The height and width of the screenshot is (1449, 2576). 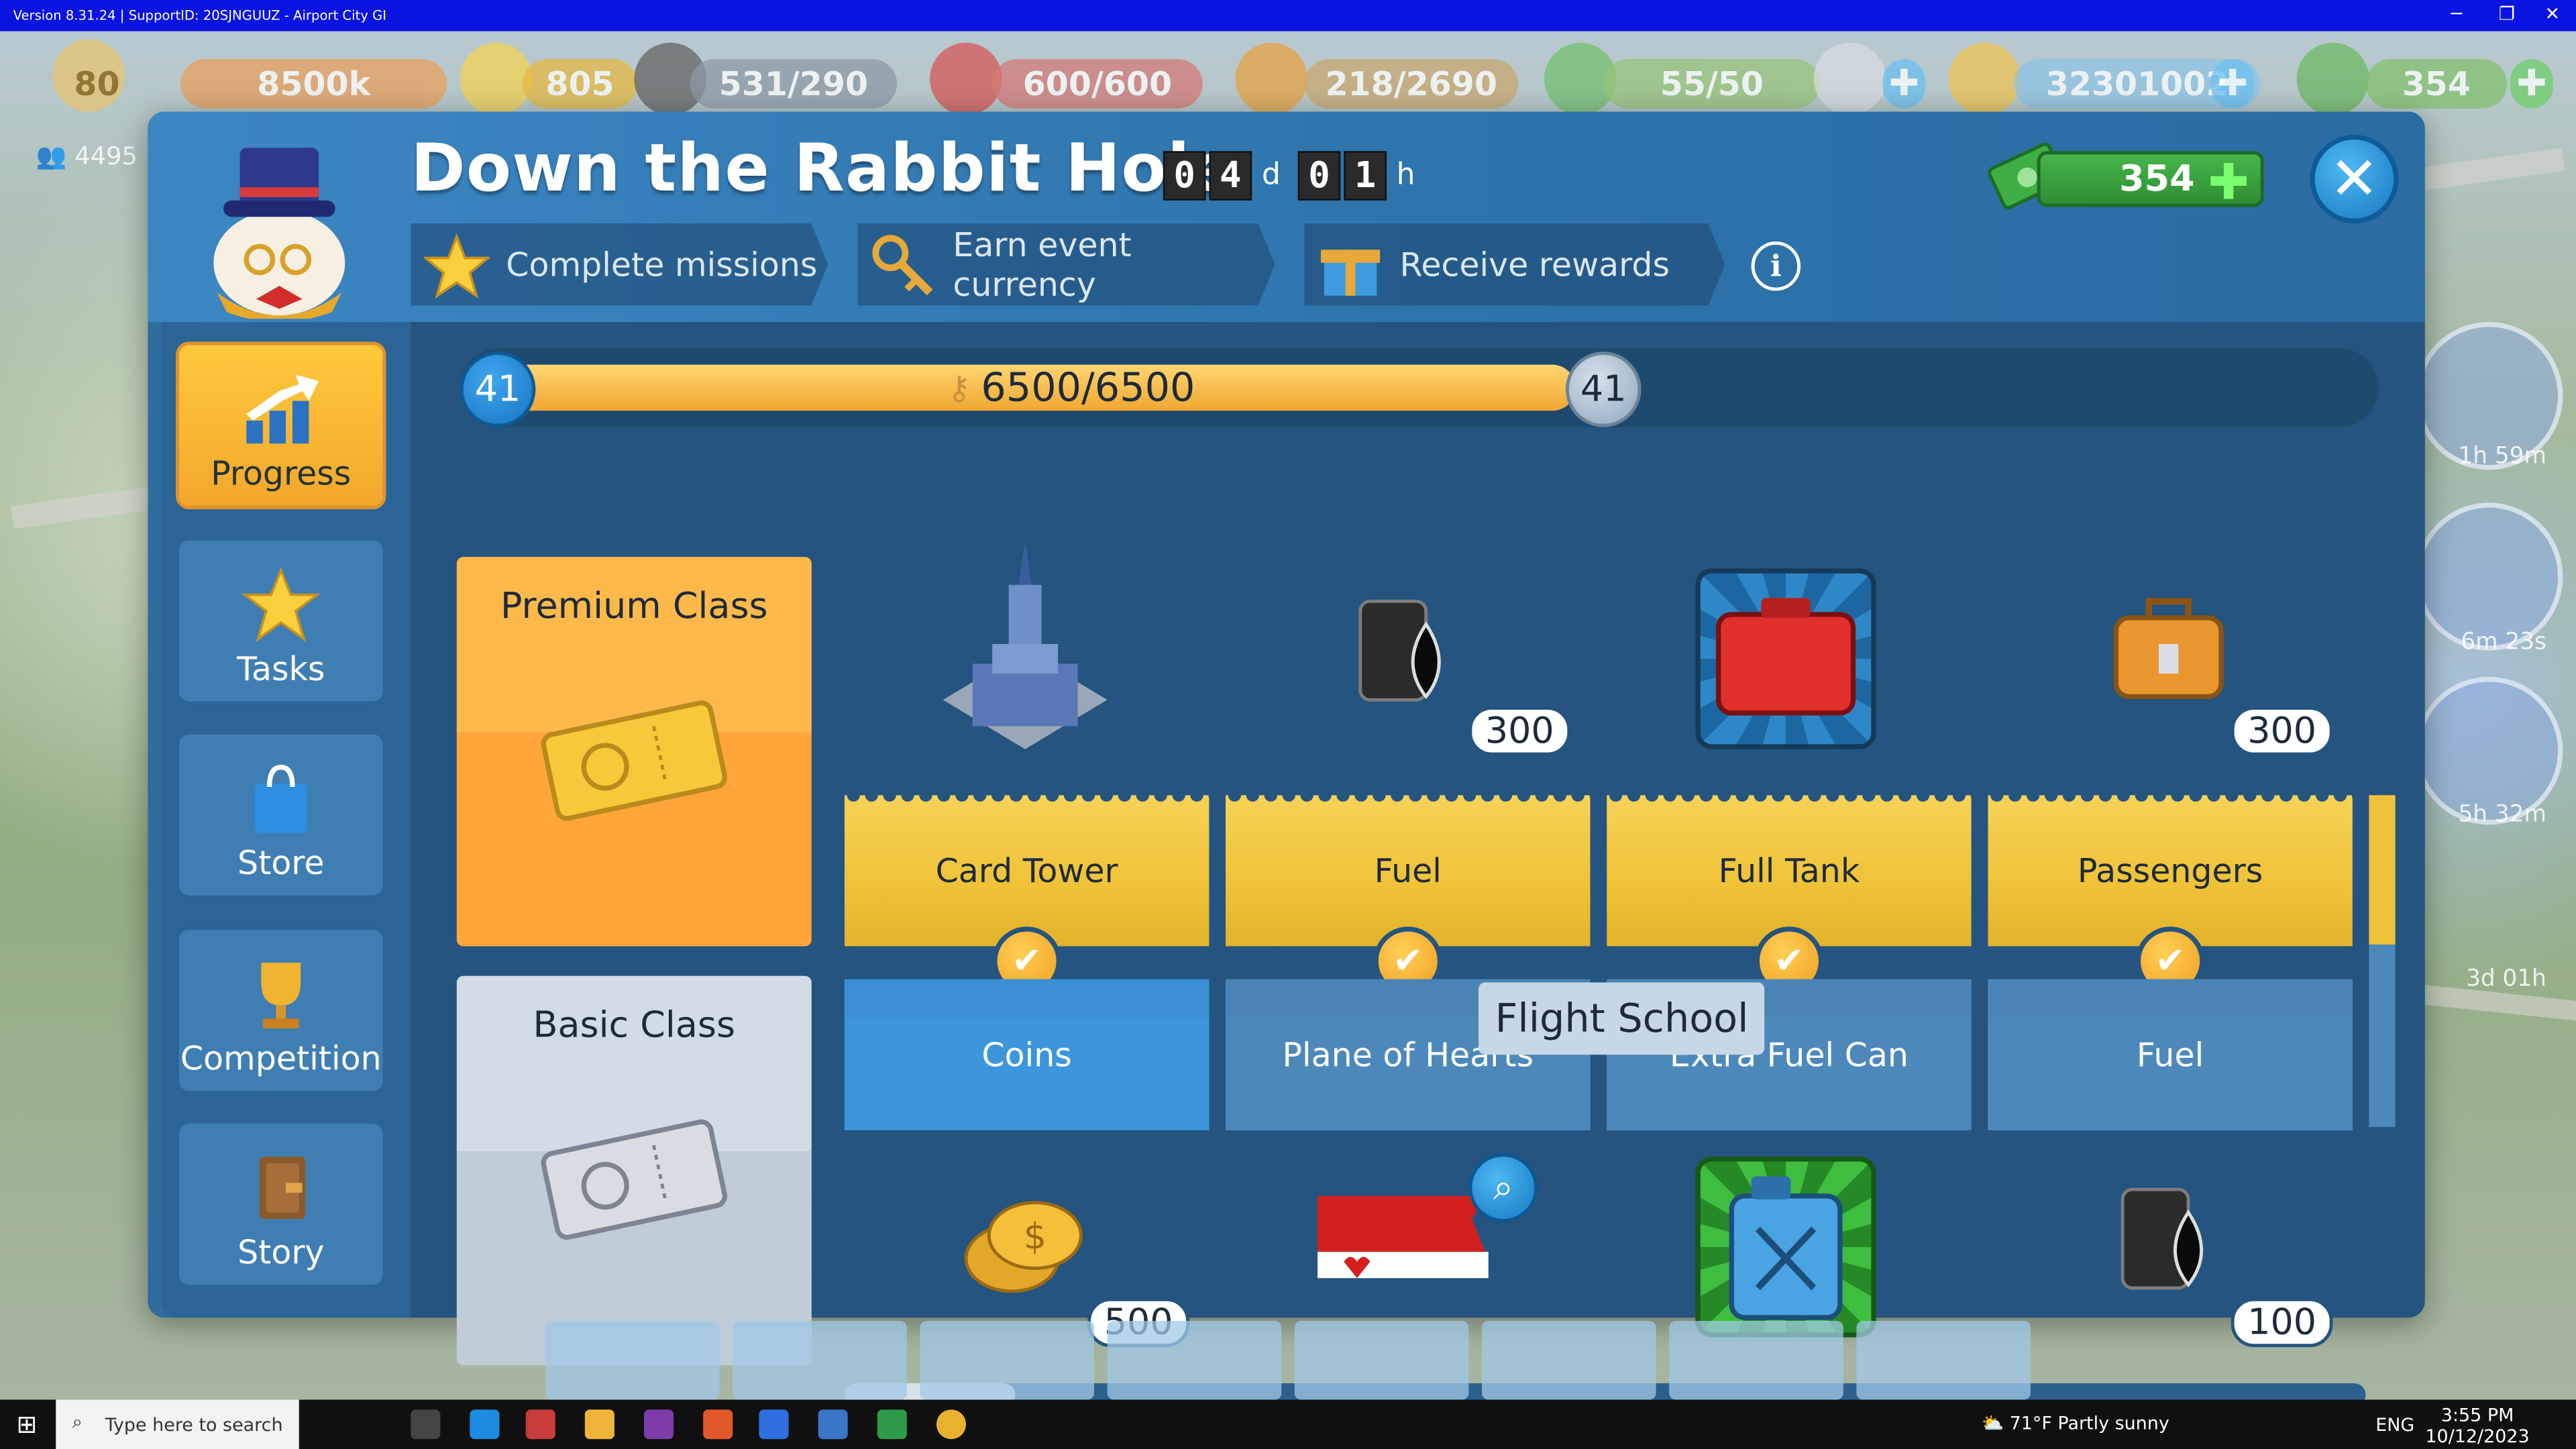 What do you see at coordinates (959, 388) in the screenshot?
I see `key-icon: ⚷` at bounding box center [959, 388].